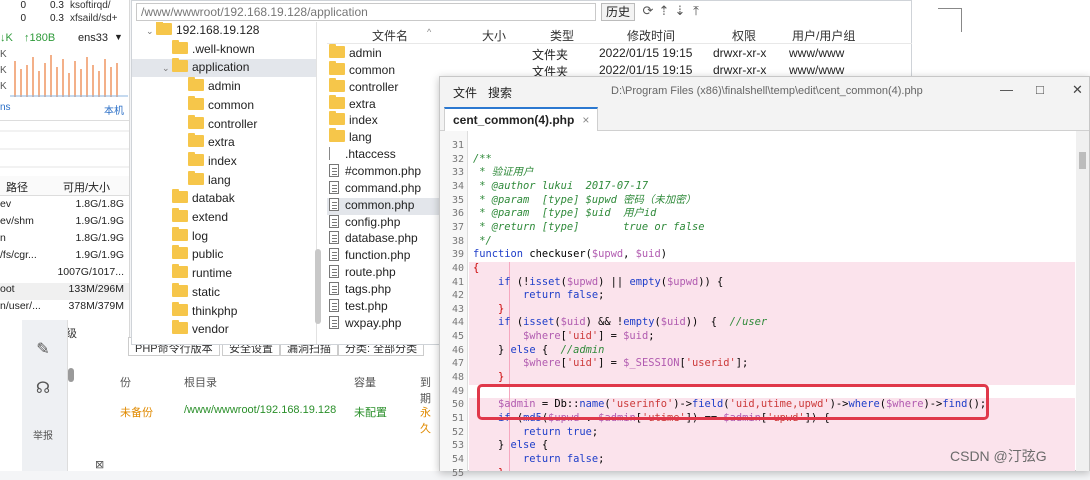  Describe the element at coordinates (425, 421) in the screenshot. I see `expiry-status: 永久` at that location.